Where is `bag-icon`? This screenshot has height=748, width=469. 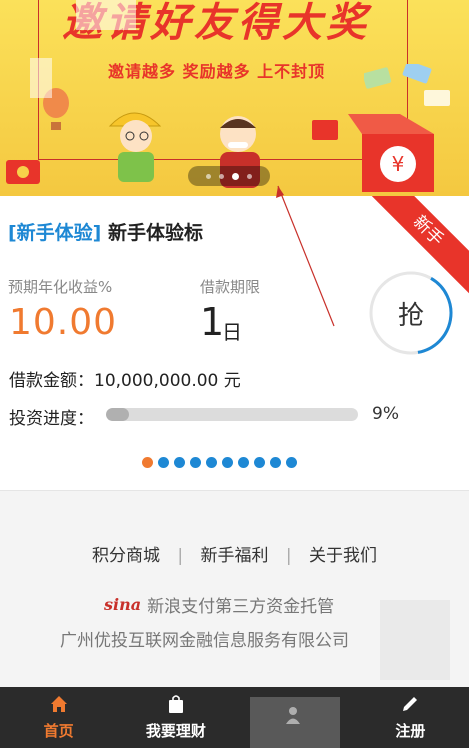 bag-icon is located at coordinates (175, 704).